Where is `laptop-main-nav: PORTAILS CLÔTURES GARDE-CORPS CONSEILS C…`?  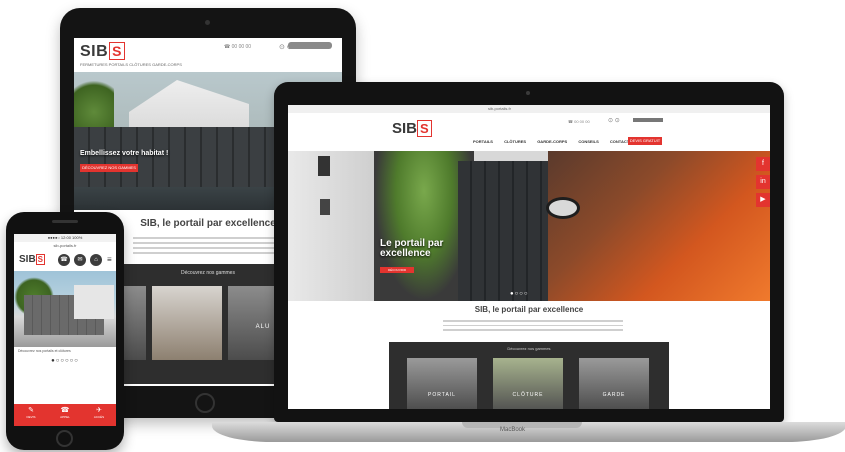
laptop-main-nav: PORTAILS CLÔTURES GARDE-CORPS CONSEILS C… is located at coordinates (551, 141).